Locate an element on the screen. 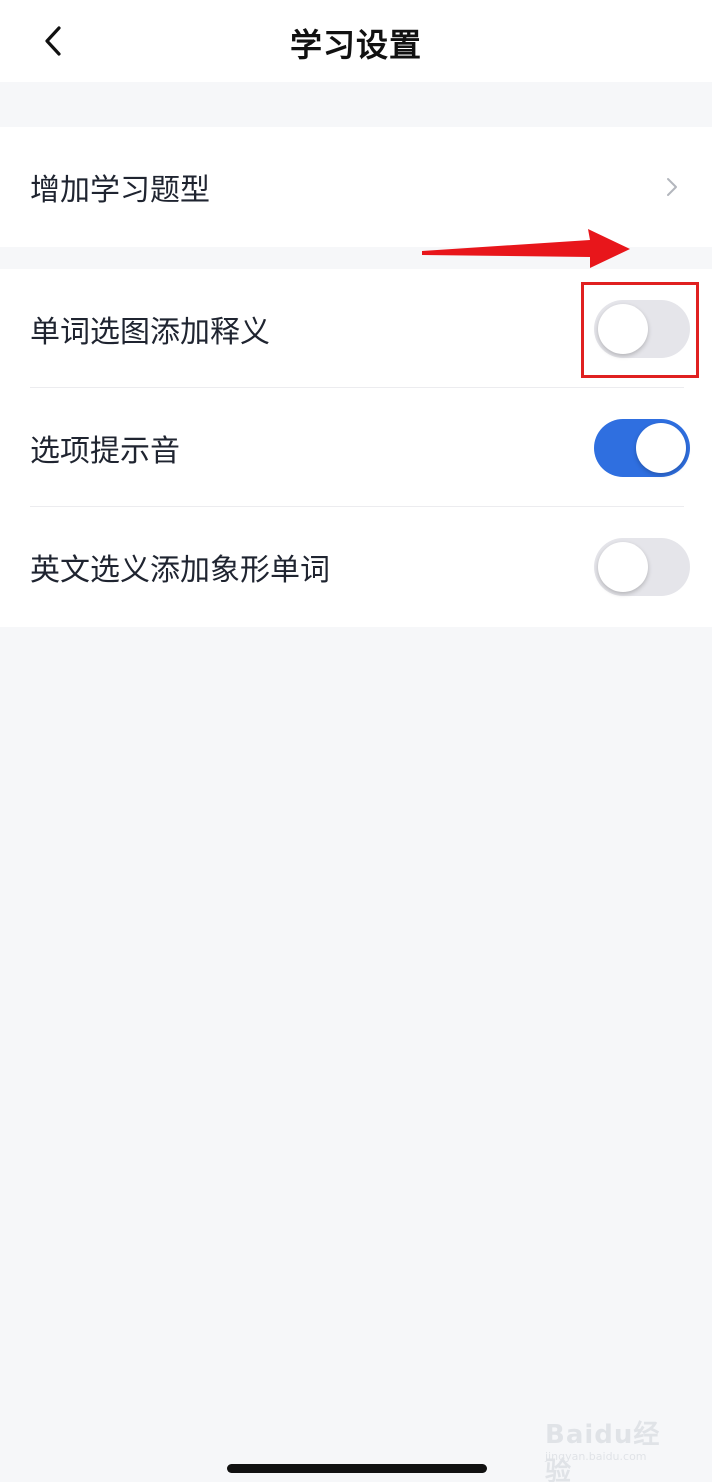  pictographic-word-toggle is located at coordinates (642, 567).